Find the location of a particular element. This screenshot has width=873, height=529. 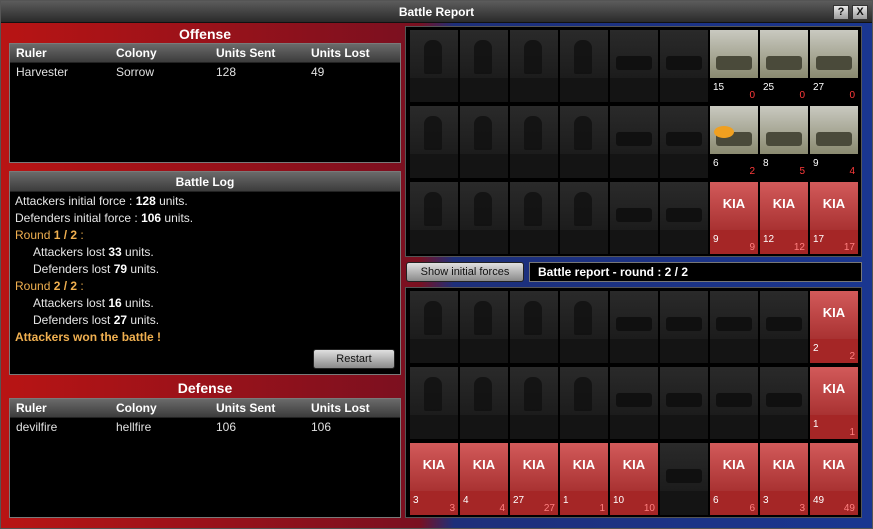

unit-slot: 27 0 is located at coordinates (834, 66).